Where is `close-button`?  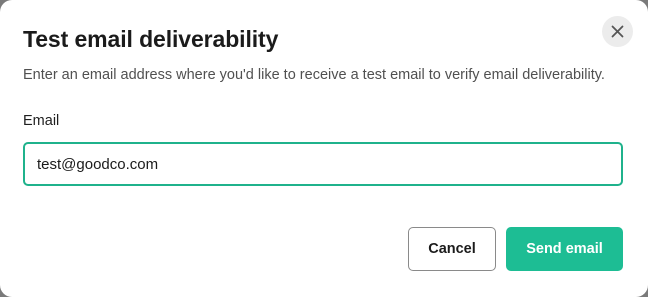 close-button is located at coordinates (617, 31).